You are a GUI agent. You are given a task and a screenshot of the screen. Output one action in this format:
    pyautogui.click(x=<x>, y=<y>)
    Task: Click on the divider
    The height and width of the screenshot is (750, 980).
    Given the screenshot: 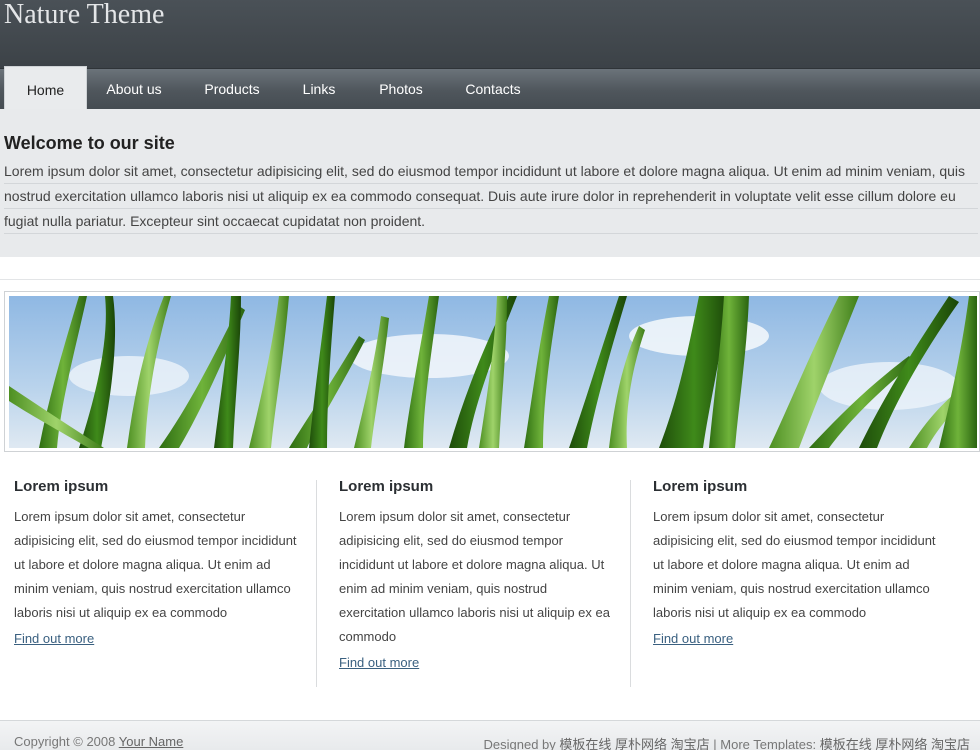 What is the action you would take?
    pyautogui.click(x=490, y=279)
    